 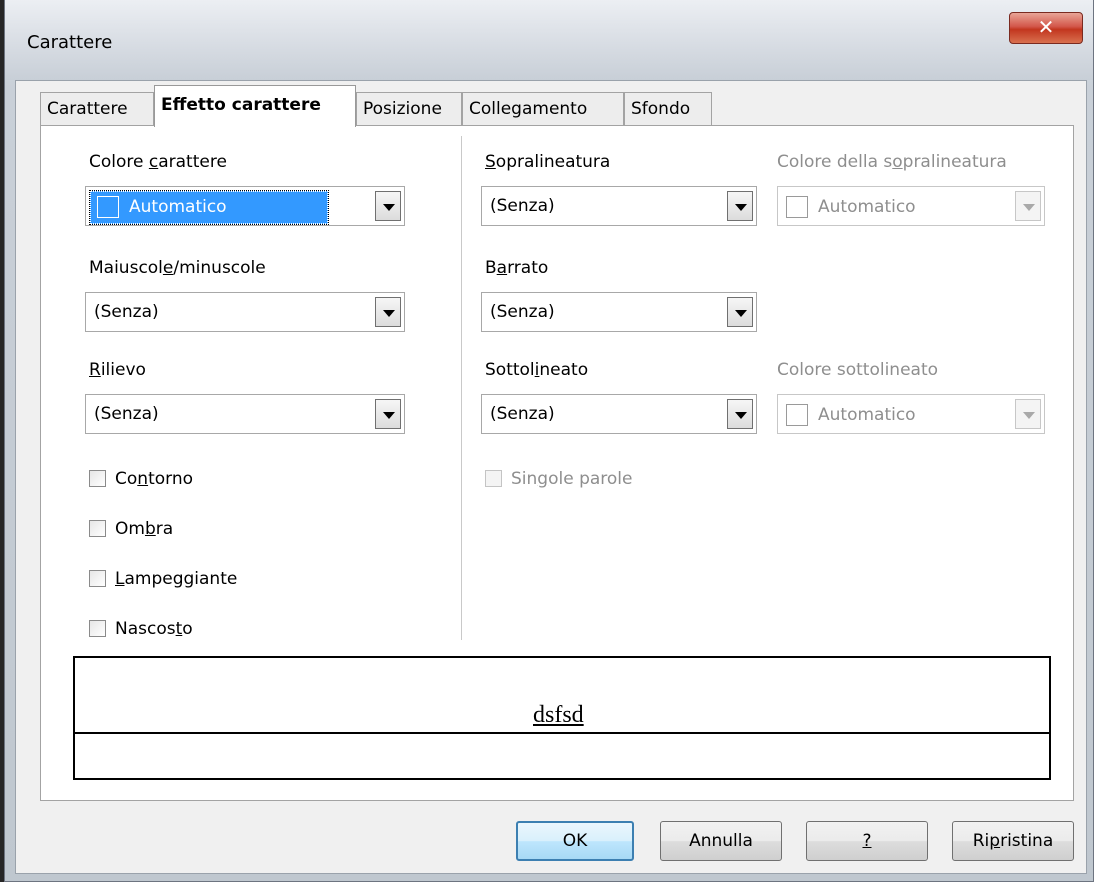 I want to click on preview-box: dsfsd, so click(x=562, y=718).